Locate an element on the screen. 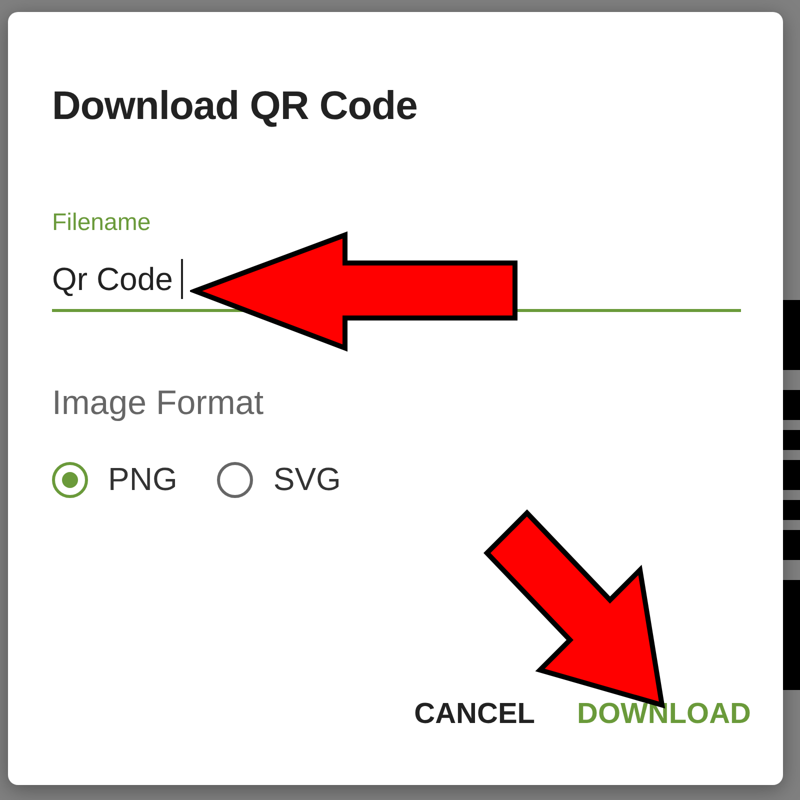 The image size is (800, 800). section-label: Image Format is located at coordinates (158, 403).